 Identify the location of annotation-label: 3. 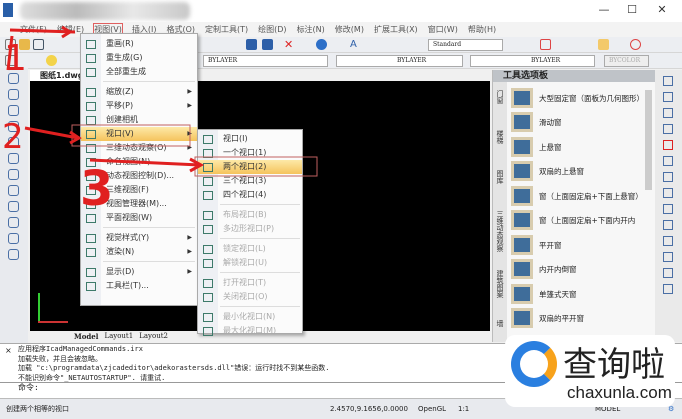
(96, 189).